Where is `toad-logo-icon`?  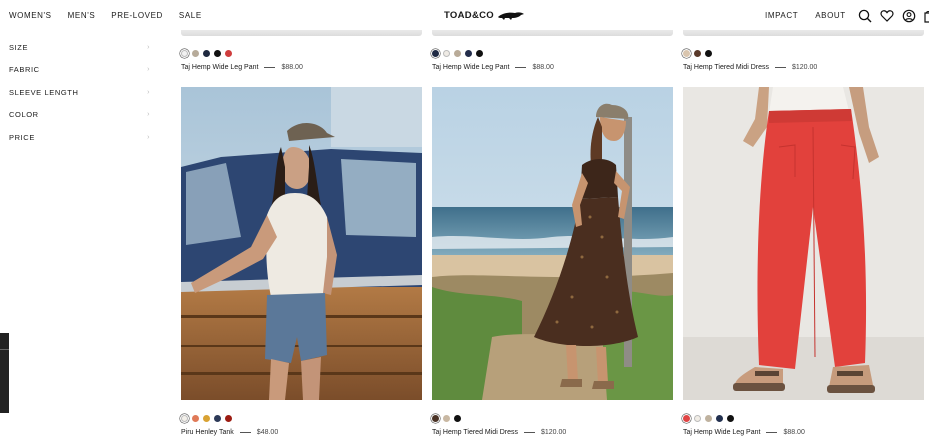
toad-logo-icon is located at coordinates (510, 16).